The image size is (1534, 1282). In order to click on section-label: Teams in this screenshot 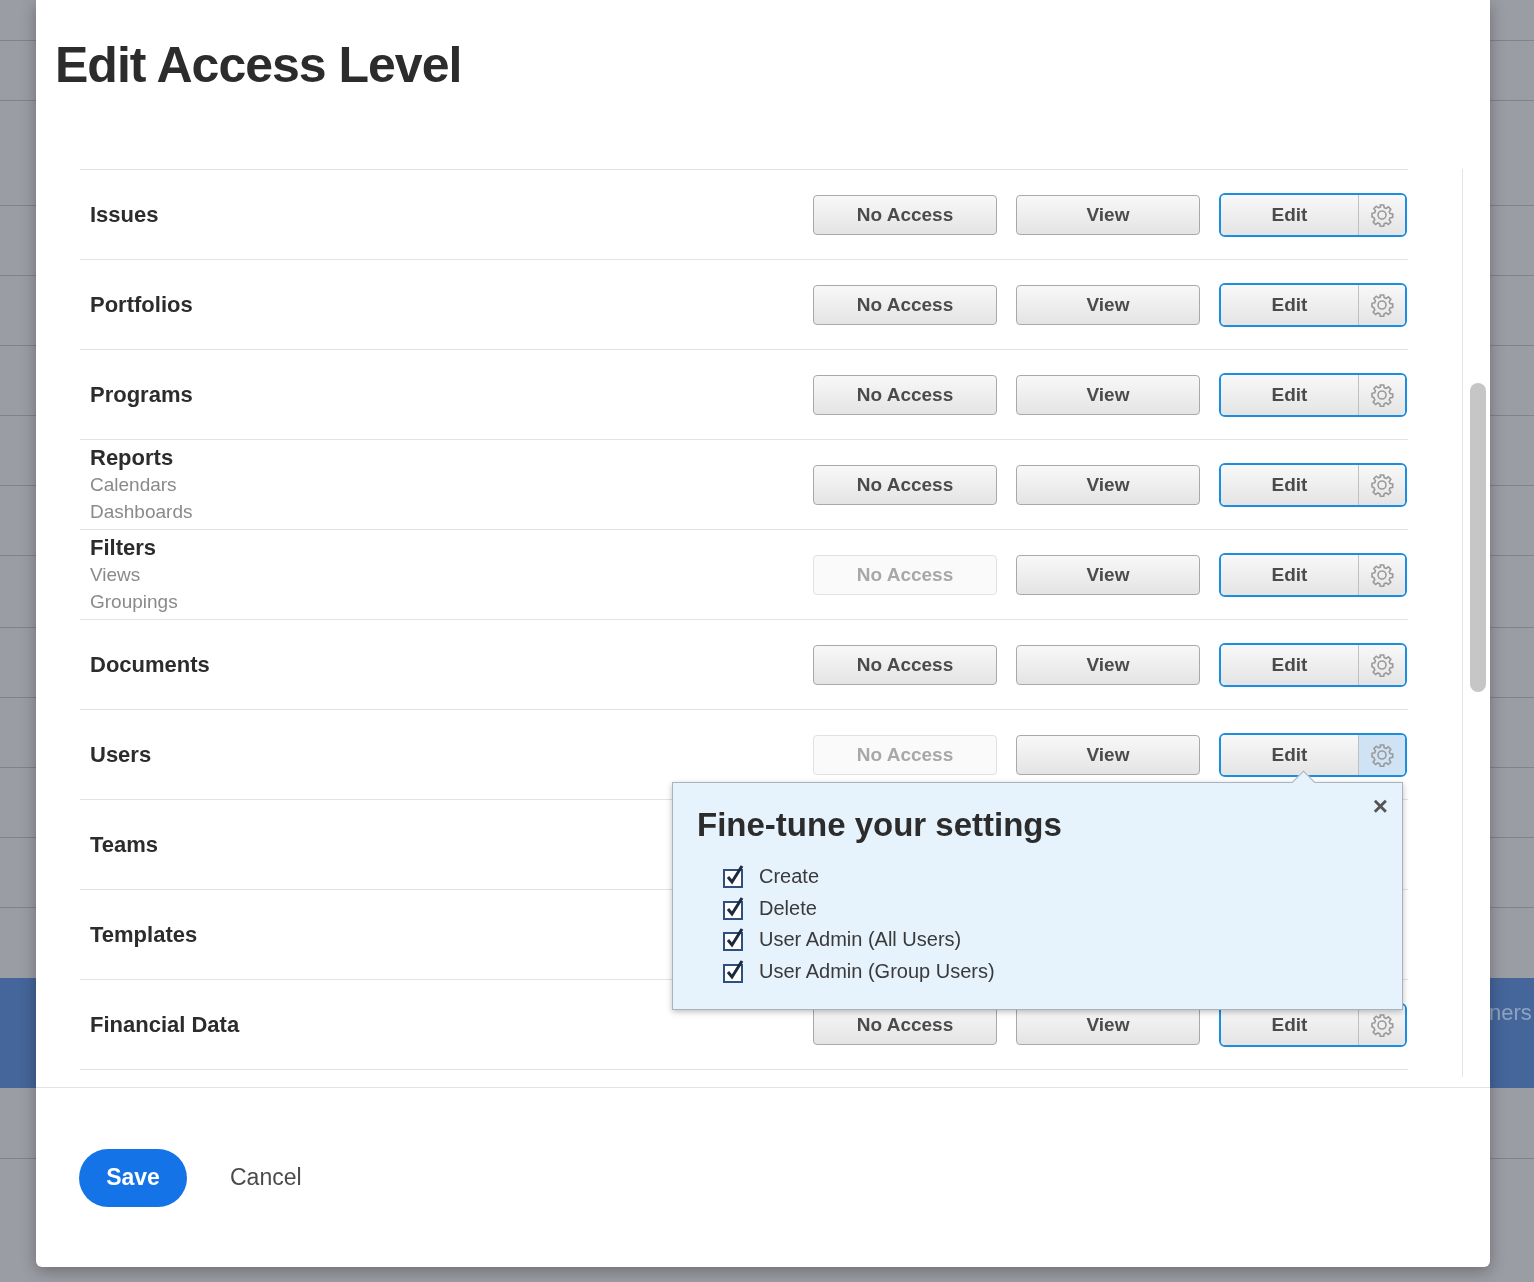, I will do `click(124, 844)`.